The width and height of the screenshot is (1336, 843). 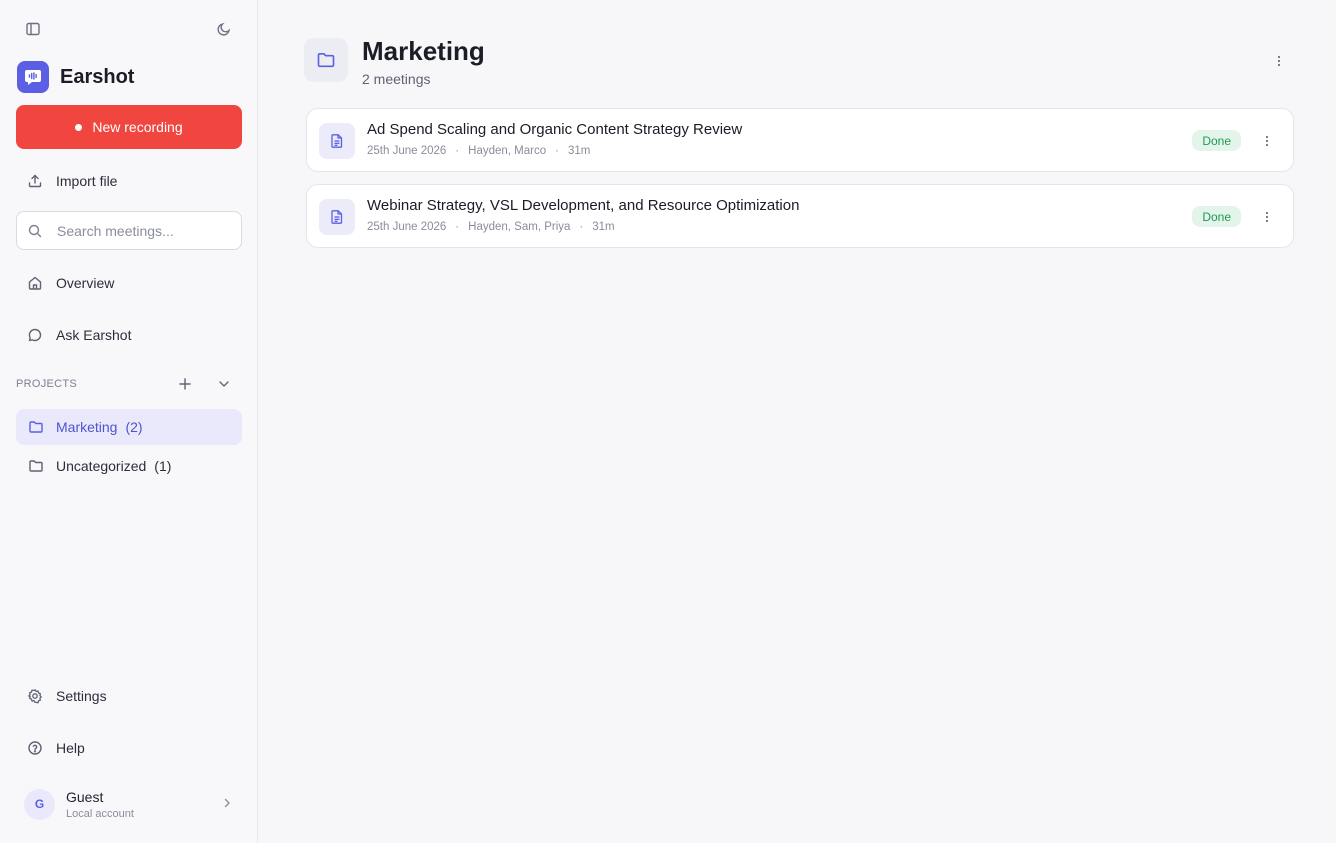 What do you see at coordinates (134, 427) in the screenshot?
I see `project-count: (2)` at bounding box center [134, 427].